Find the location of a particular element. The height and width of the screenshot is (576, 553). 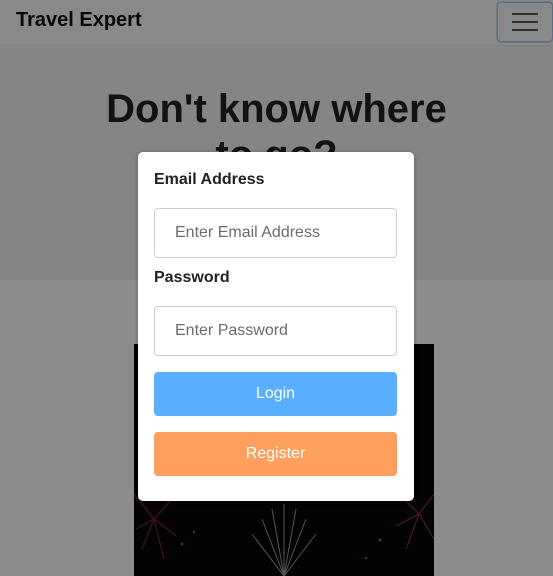

password-label: Password is located at coordinates (192, 277).